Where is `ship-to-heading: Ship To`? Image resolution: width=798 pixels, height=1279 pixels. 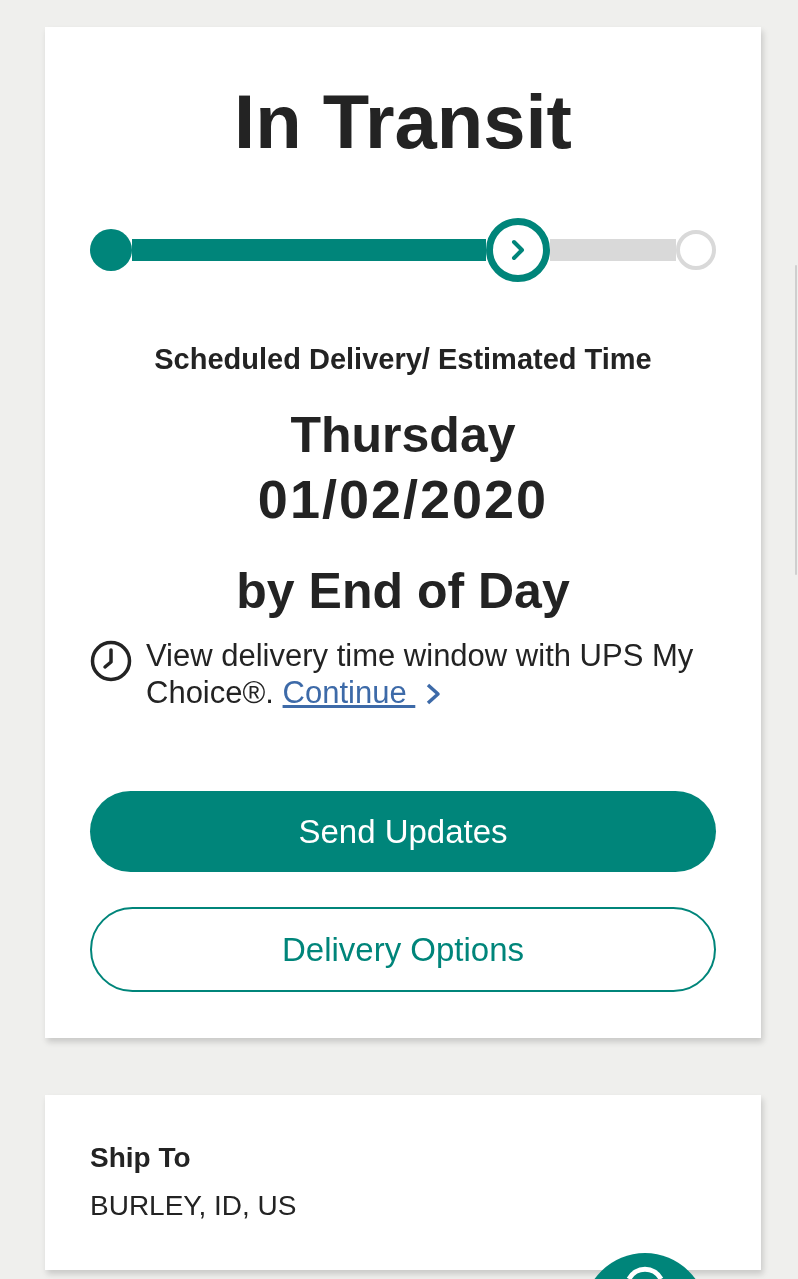 ship-to-heading: Ship To is located at coordinates (141, 1158).